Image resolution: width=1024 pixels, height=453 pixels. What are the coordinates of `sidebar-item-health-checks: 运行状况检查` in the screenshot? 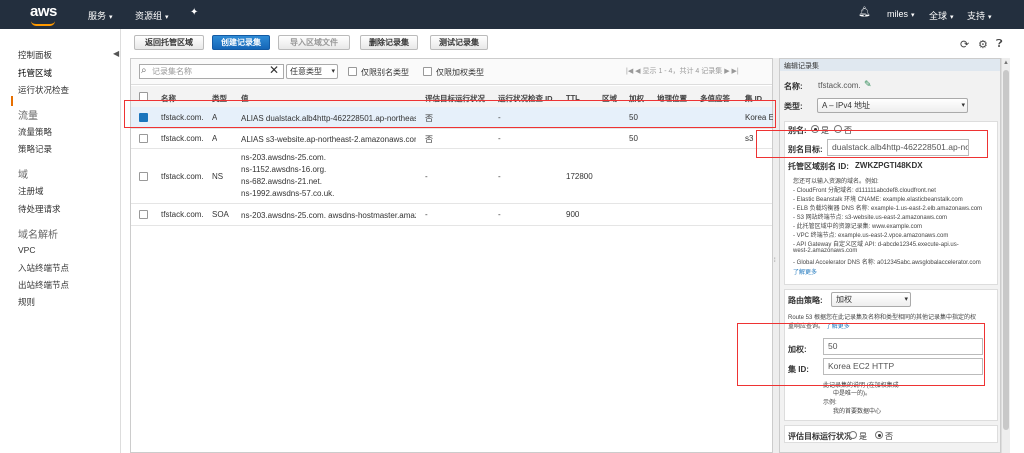 It's located at (43, 90).